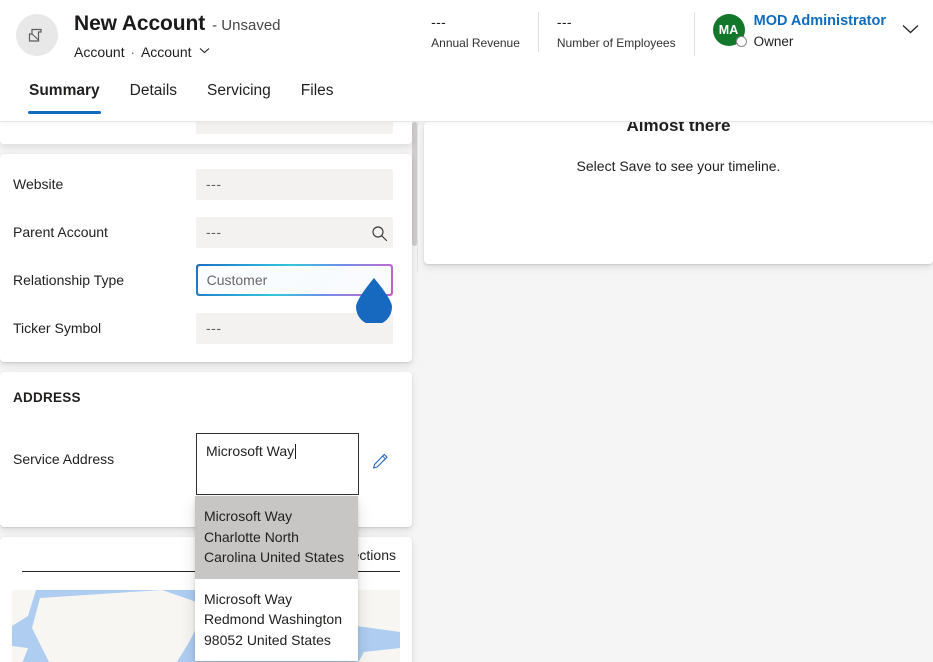 The width and height of the screenshot is (933, 662). What do you see at coordinates (267, 639) in the screenshot?
I see `autocomplete-line: 98052 United States` at bounding box center [267, 639].